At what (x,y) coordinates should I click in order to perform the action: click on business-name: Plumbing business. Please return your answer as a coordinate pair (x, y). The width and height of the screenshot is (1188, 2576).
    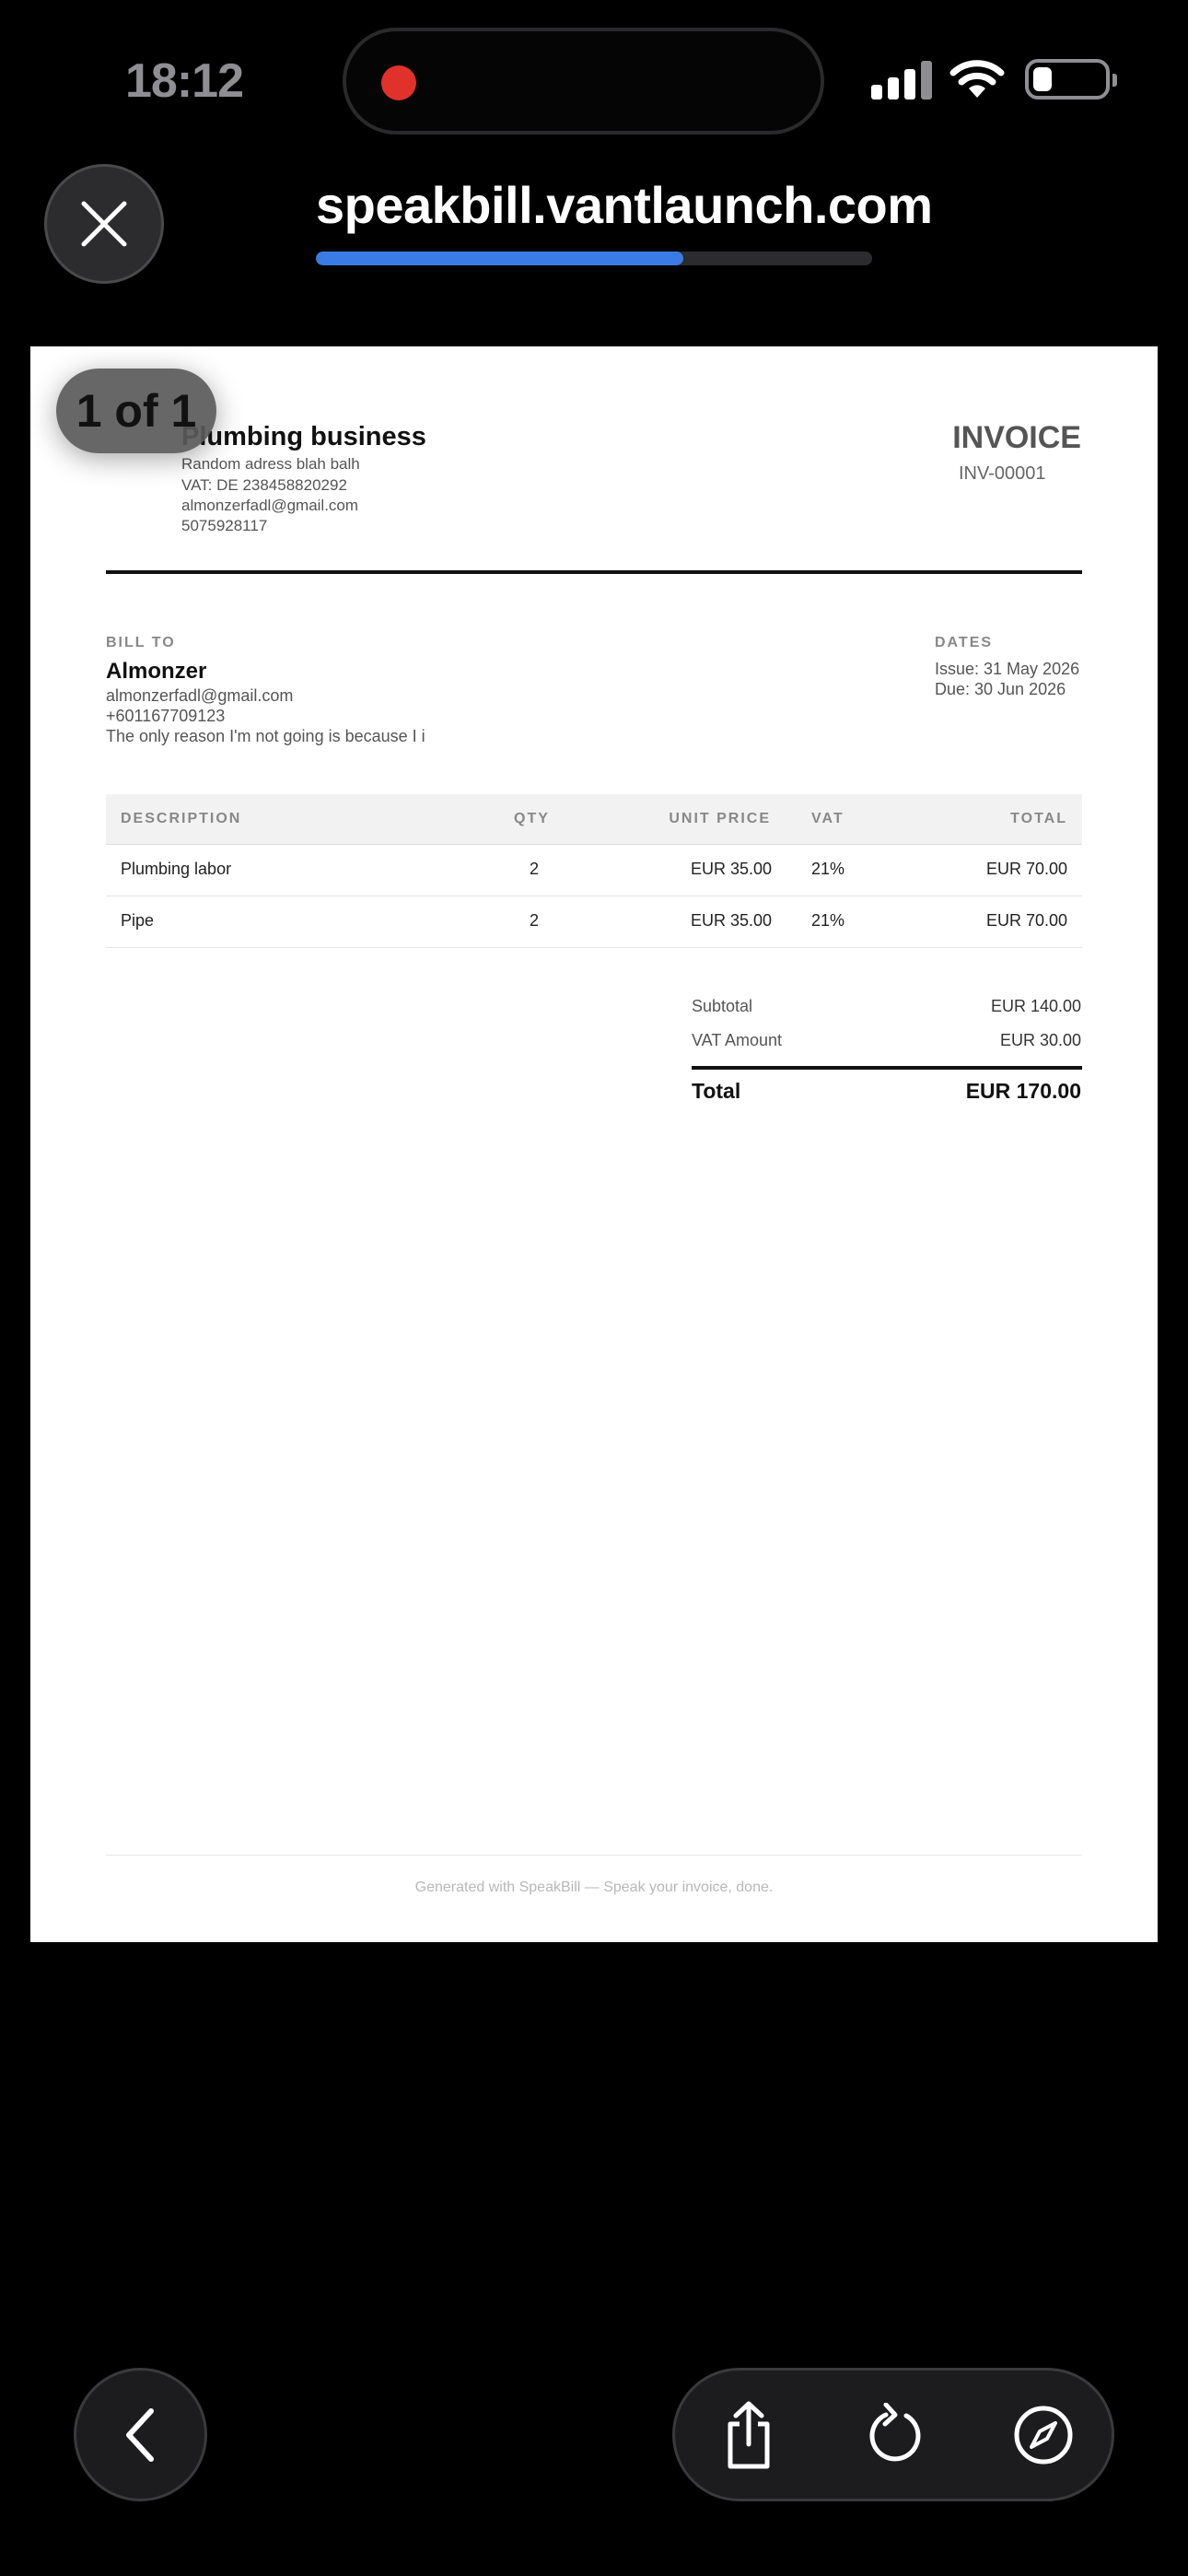
    Looking at the image, I should click on (303, 436).